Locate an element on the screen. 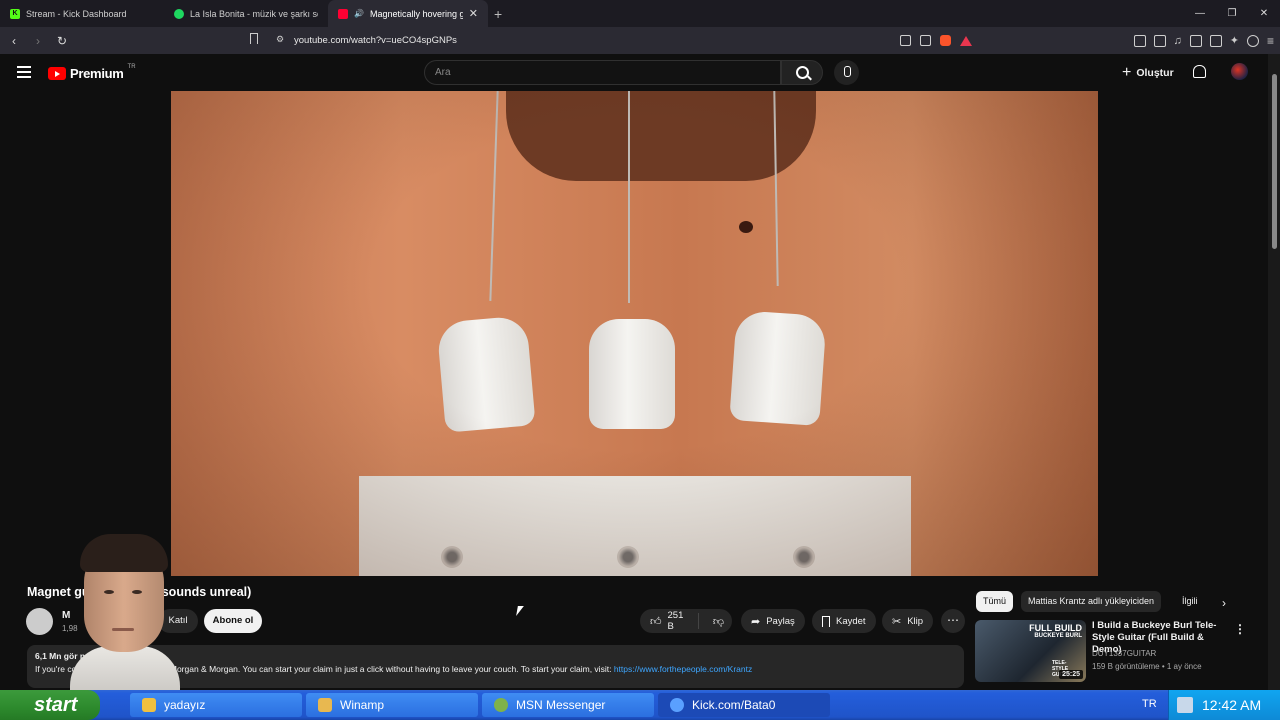 The height and width of the screenshot is (720, 1280). cast-icon is located at coordinates (905, 40).